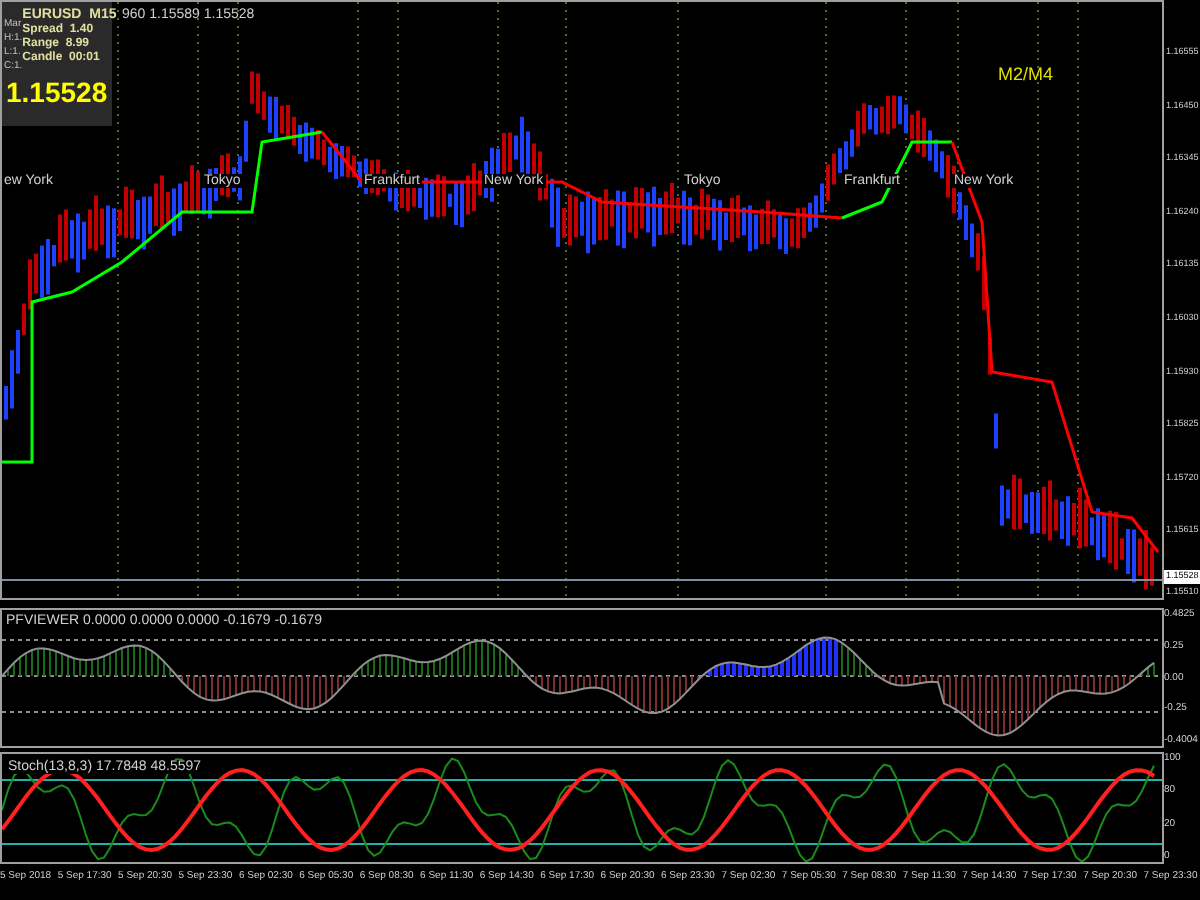 Image resolution: width=1200 pixels, height=900 pixels. I want to click on current-price: 1.15528, so click(57, 92).